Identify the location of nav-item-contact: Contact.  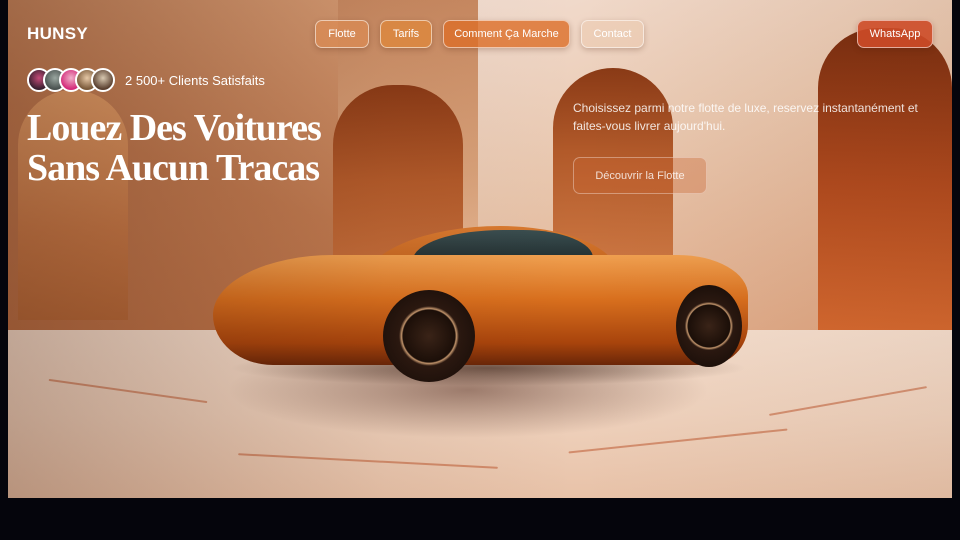
(612, 34).